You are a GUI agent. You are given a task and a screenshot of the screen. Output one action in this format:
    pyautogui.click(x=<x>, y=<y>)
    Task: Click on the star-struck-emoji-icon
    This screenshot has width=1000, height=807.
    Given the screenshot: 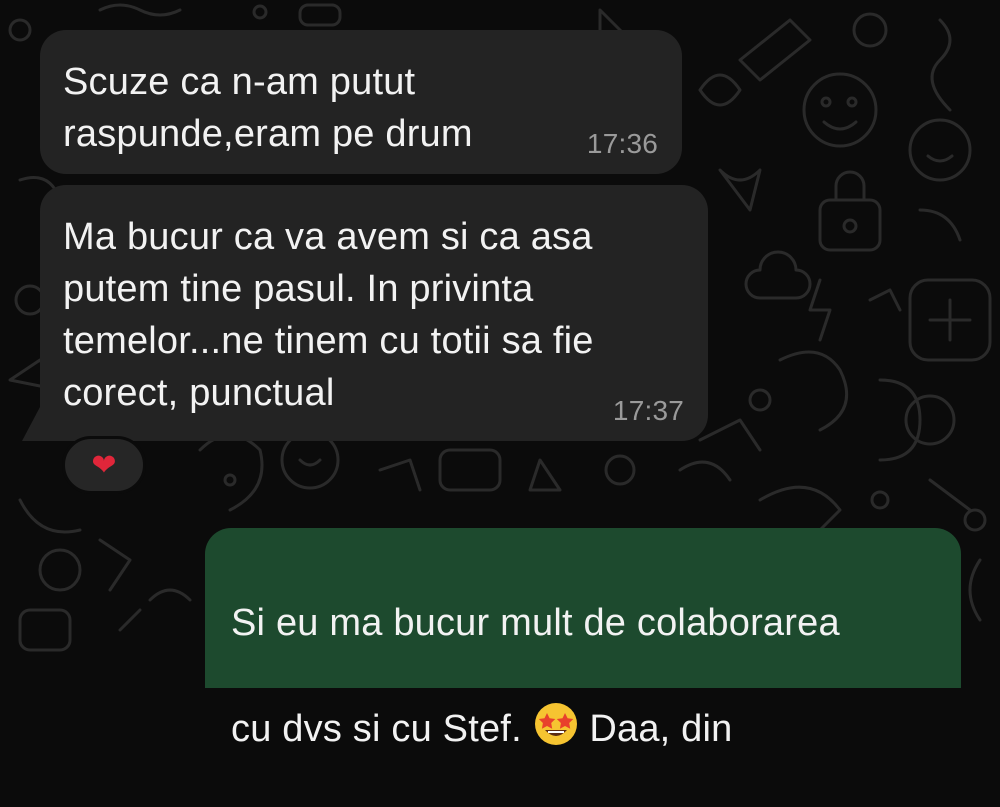 What is the action you would take?
    pyautogui.click(x=555, y=724)
    